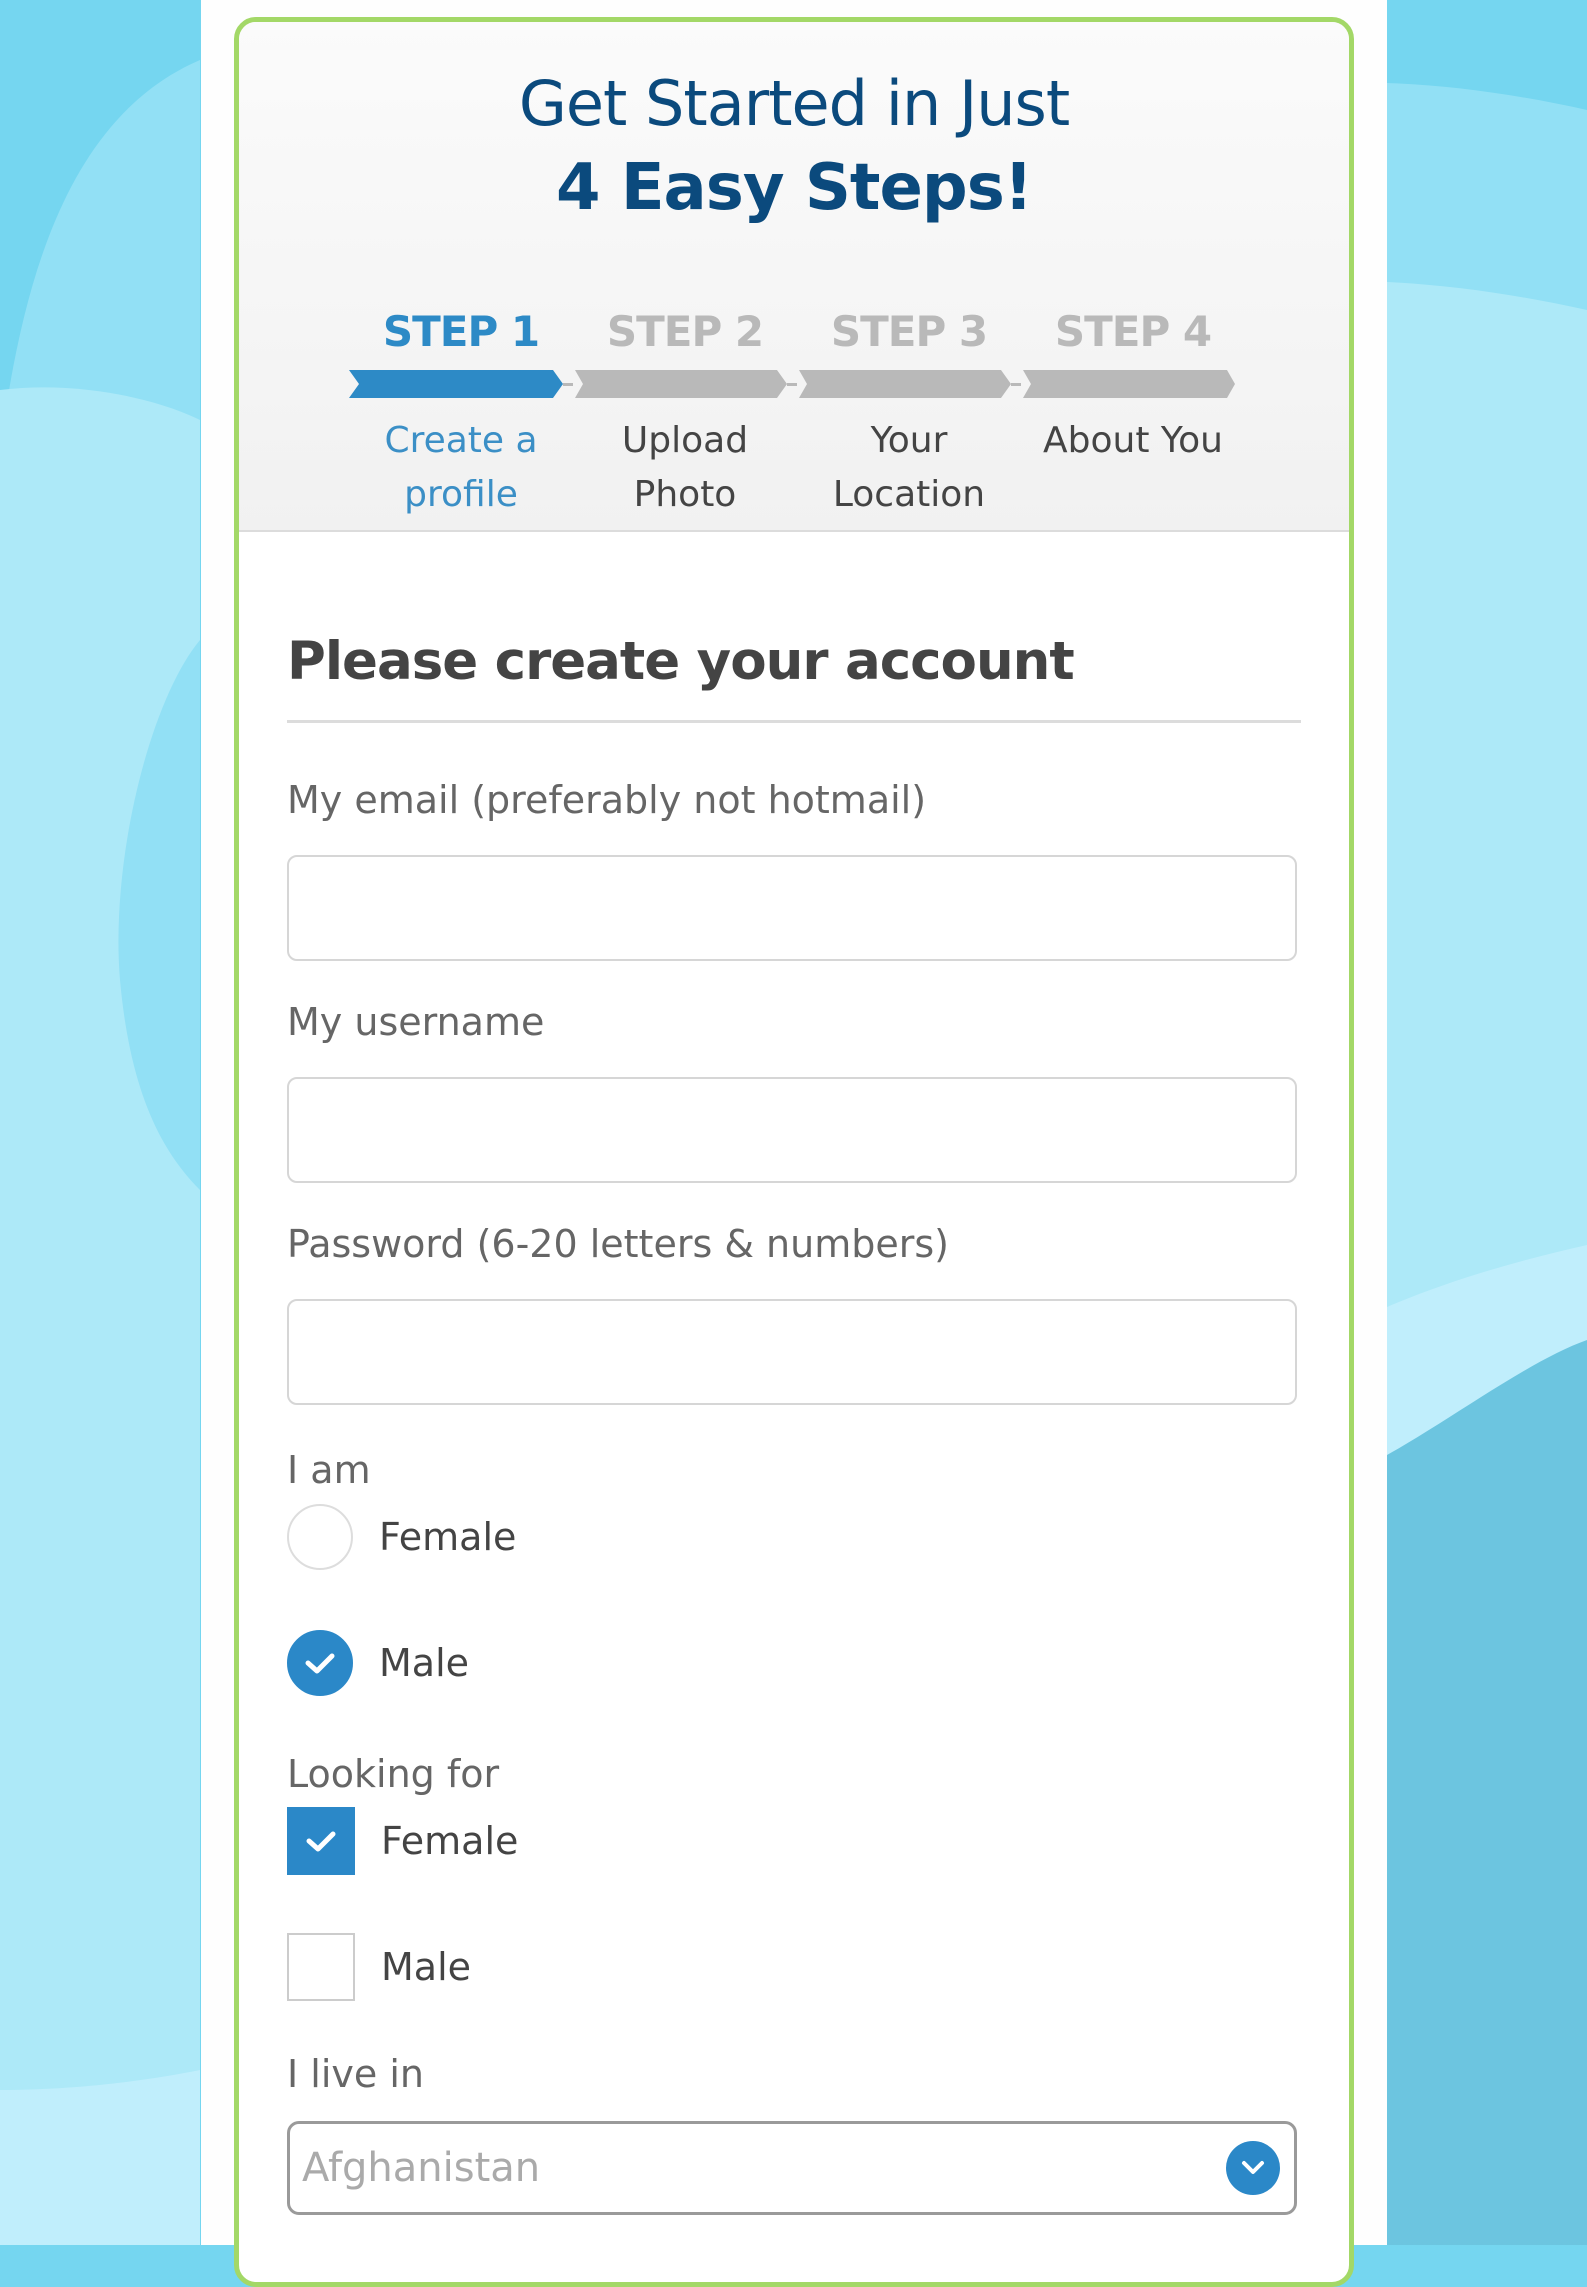 This screenshot has width=1587, height=2287. What do you see at coordinates (461, 331) in the screenshot?
I see `step-number: STEP 1` at bounding box center [461, 331].